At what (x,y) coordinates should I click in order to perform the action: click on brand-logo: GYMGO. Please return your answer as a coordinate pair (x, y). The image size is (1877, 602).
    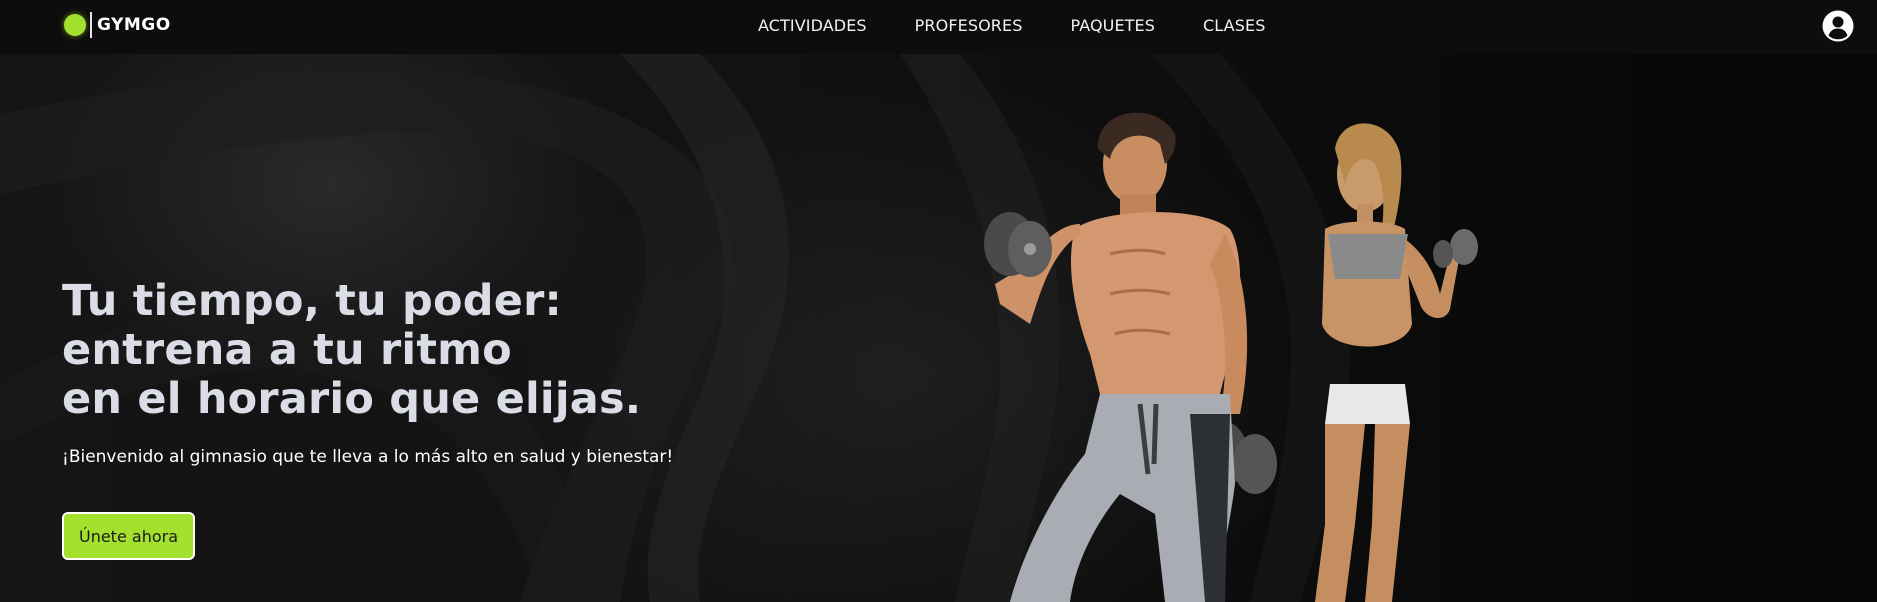
    Looking at the image, I should click on (117, 25).